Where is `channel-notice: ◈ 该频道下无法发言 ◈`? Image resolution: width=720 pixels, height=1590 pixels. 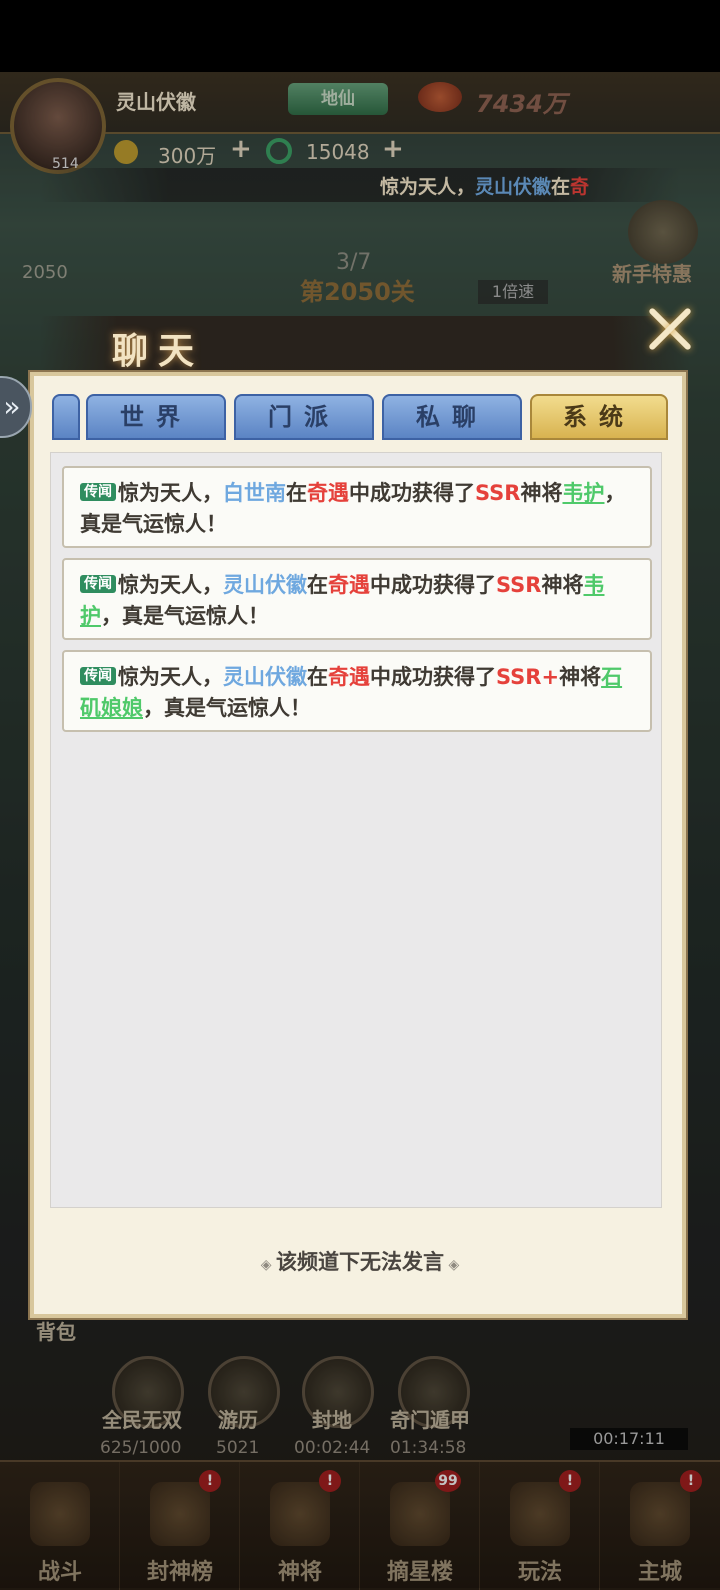
channel-notice: ◈ 该频道下无法发言 ◈ is located at coordinates (360, 1261).